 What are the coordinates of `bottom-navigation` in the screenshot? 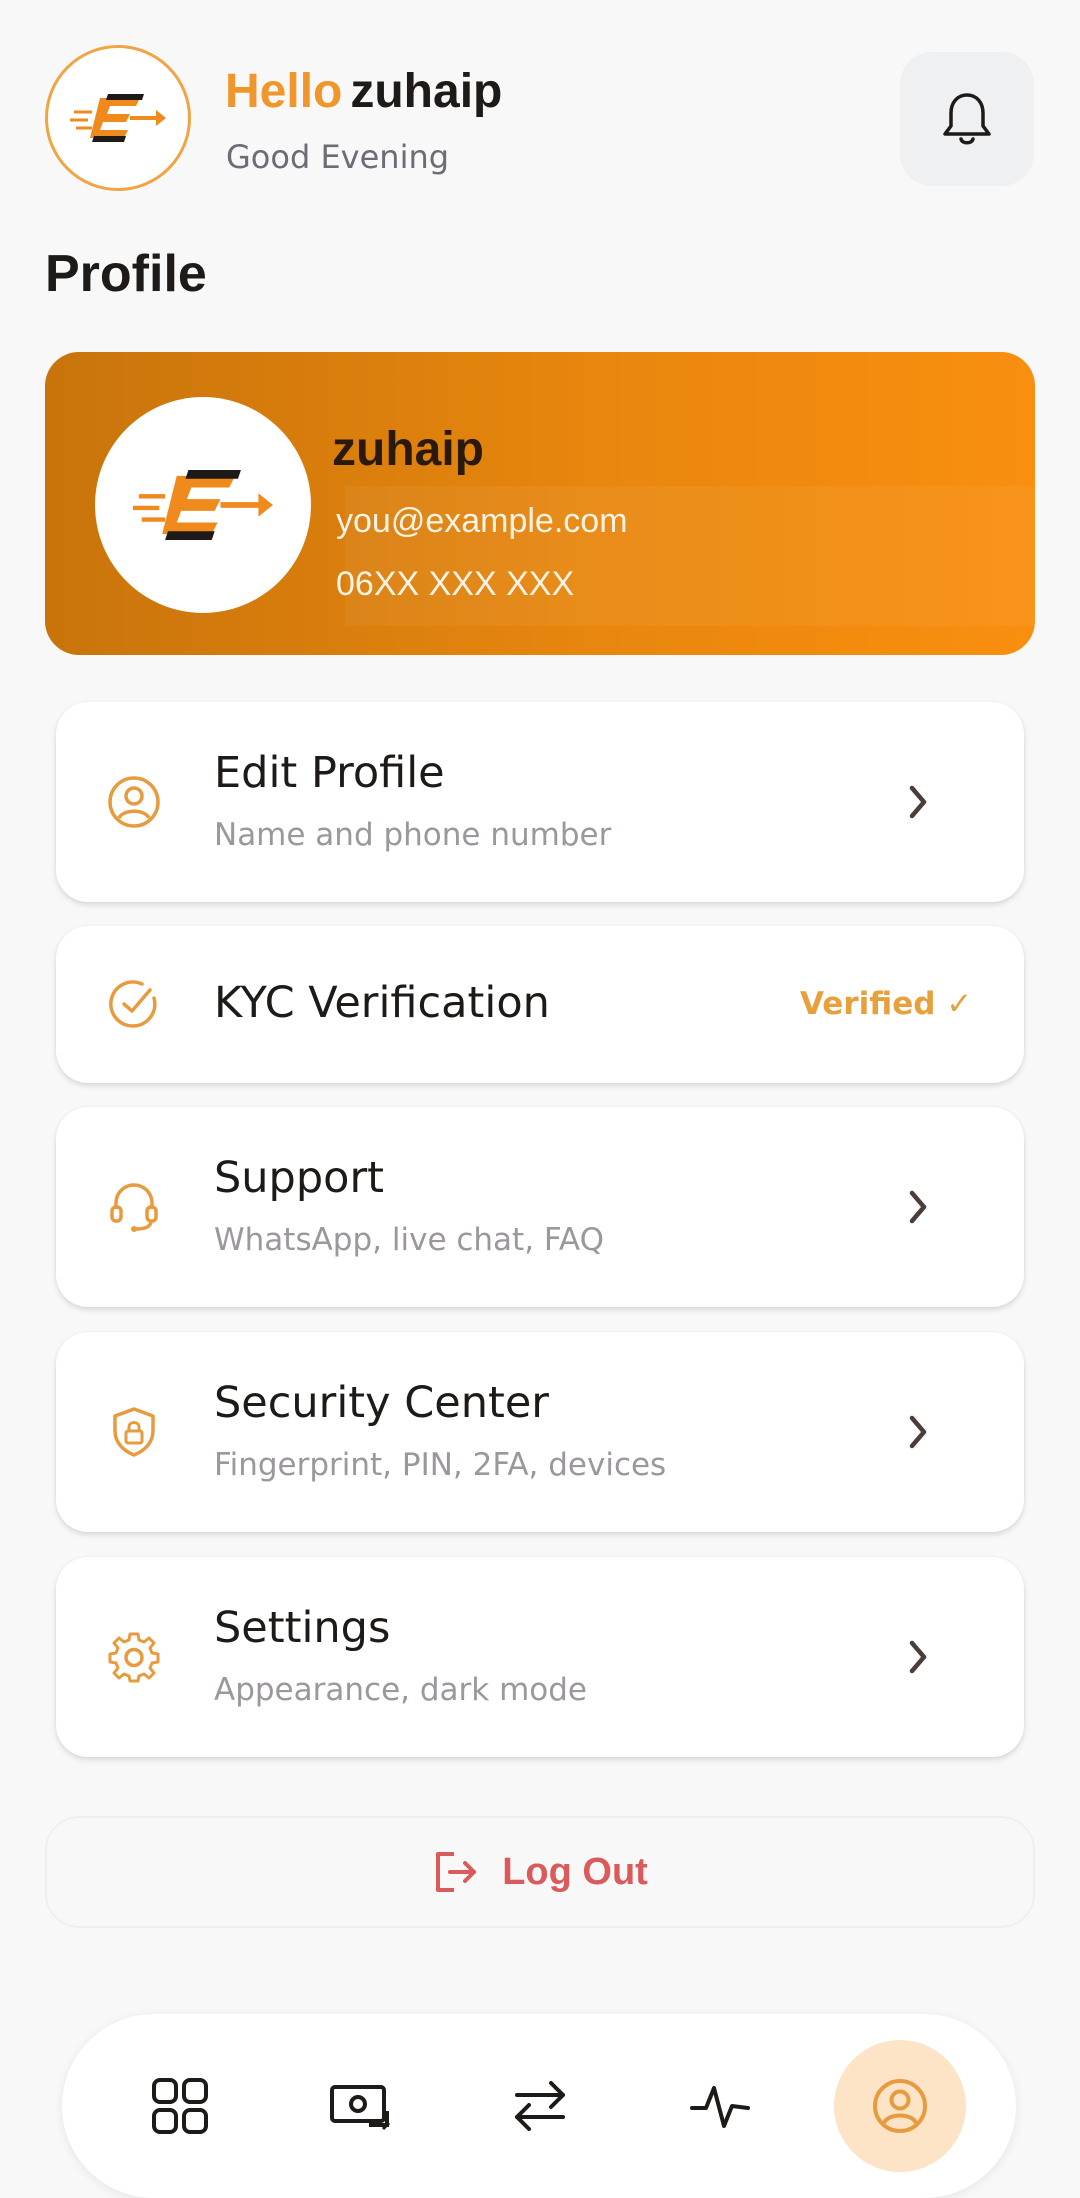 It's located at (539, 2106).